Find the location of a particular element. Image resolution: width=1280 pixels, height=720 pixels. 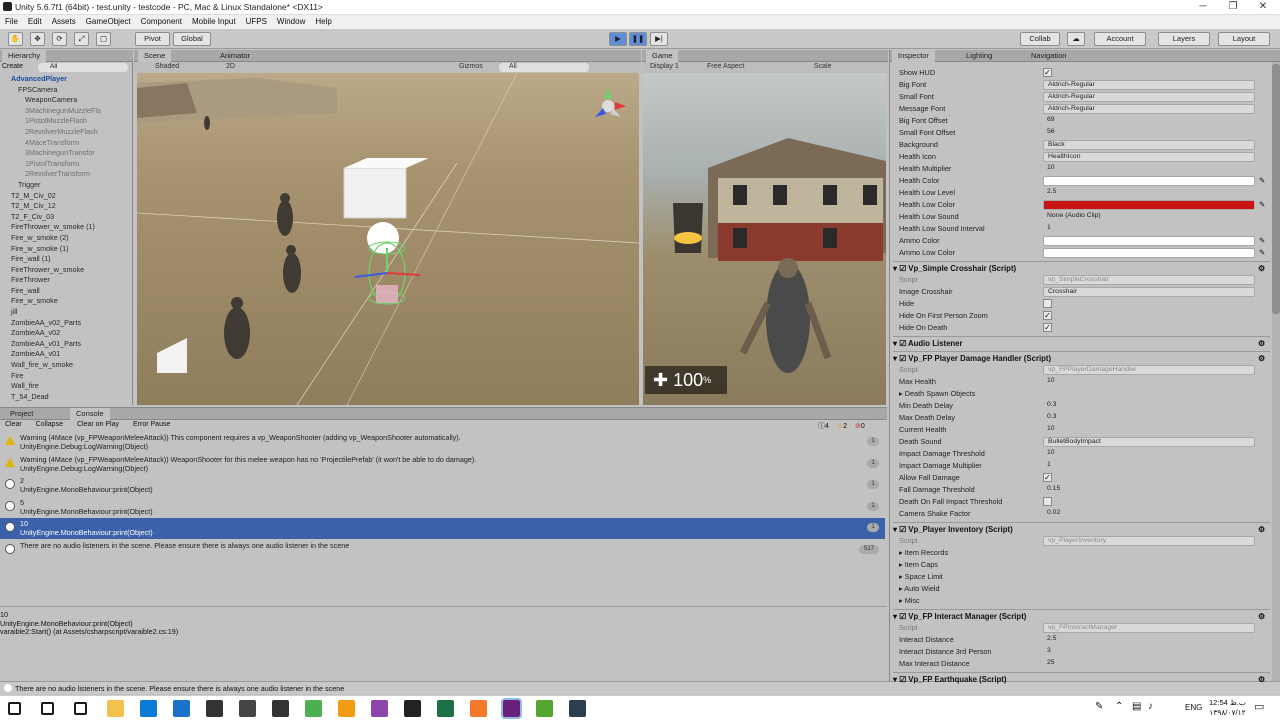

pivot-toggle: Pivot is located at coordinates (152, 39).